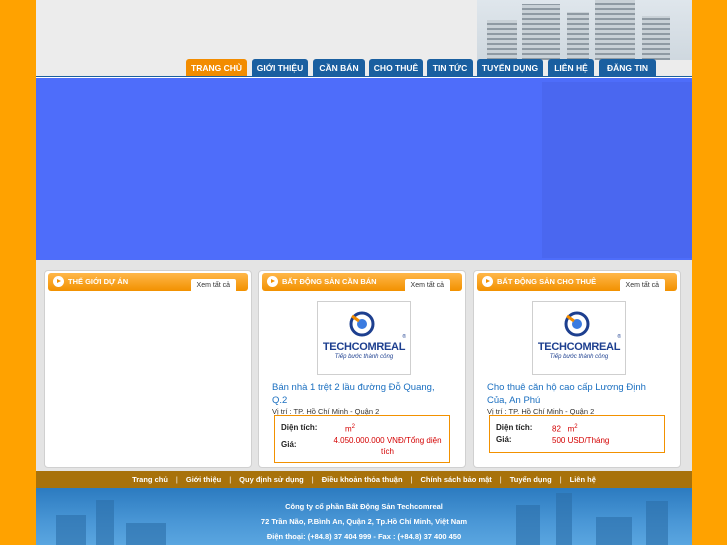 Image resolution: width=727 pixels, height=545 pixels. What do you see at coordinates (547, 281) in the screenshot?
I see `box-title: BẤT ĐỘNG SẢN CHO THUÊ` at bounding box center [547, 281].